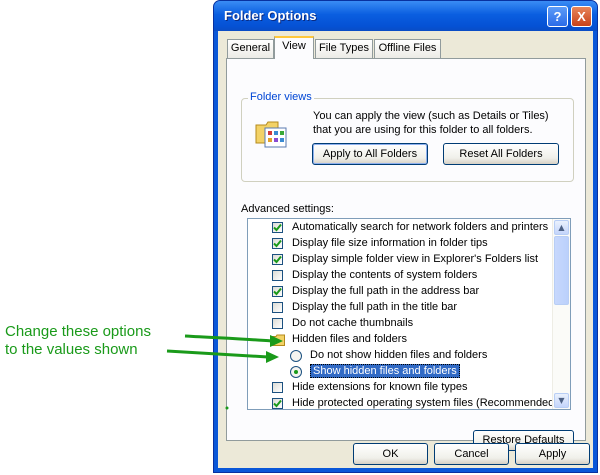 The image size is (600, 475). What do you see at coordinates (375, 307) in the screenshot?
I see `list-item-label: Display the full path in the title bar` at bounding box center [375, 307].